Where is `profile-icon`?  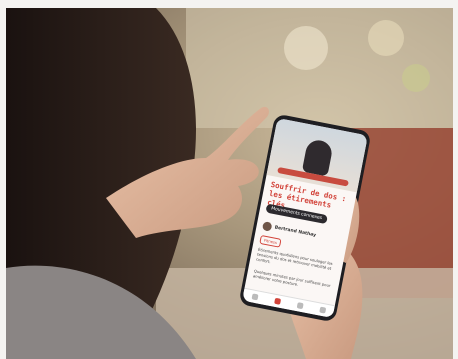
profile-icon is located at coordinates (322, 310).